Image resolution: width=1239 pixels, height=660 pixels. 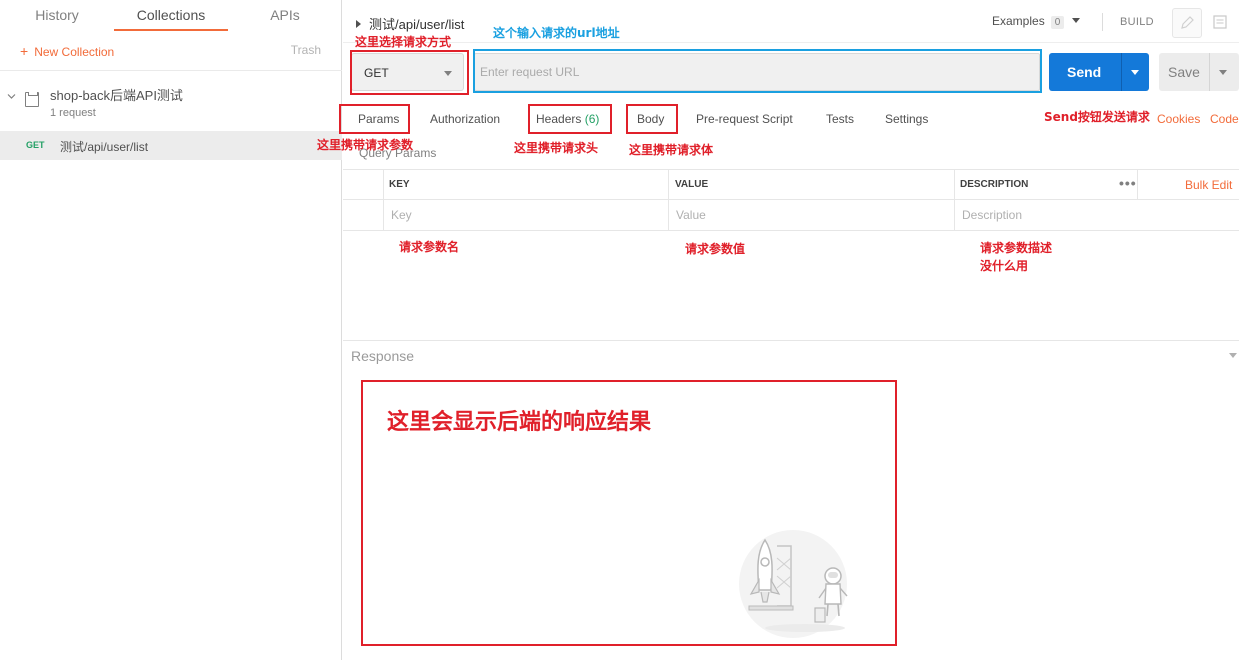 What do you see at coordinates (1018, 21) in the screenshot?
I see `examples-label: Examples` at bounding box center [1018, 21].